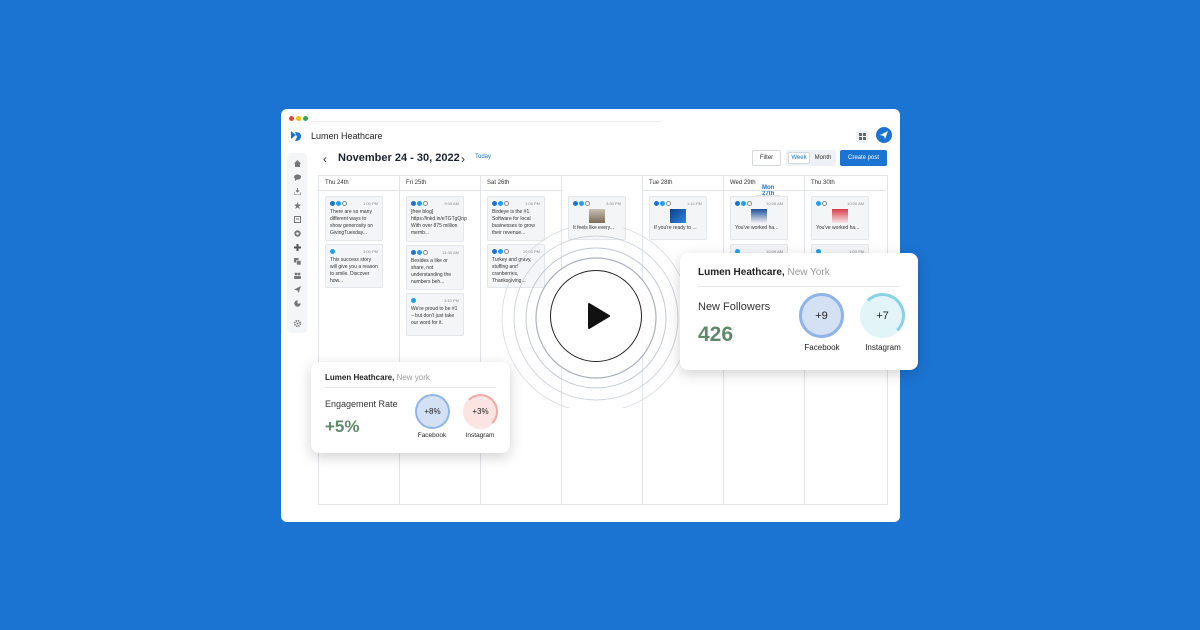  I want to click on window-controls, so click(298, 118).